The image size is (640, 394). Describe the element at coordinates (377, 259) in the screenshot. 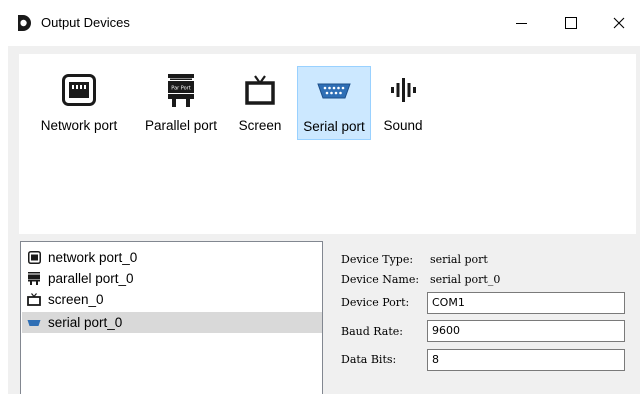

I see `device-type-label: Device Type:` at that location.